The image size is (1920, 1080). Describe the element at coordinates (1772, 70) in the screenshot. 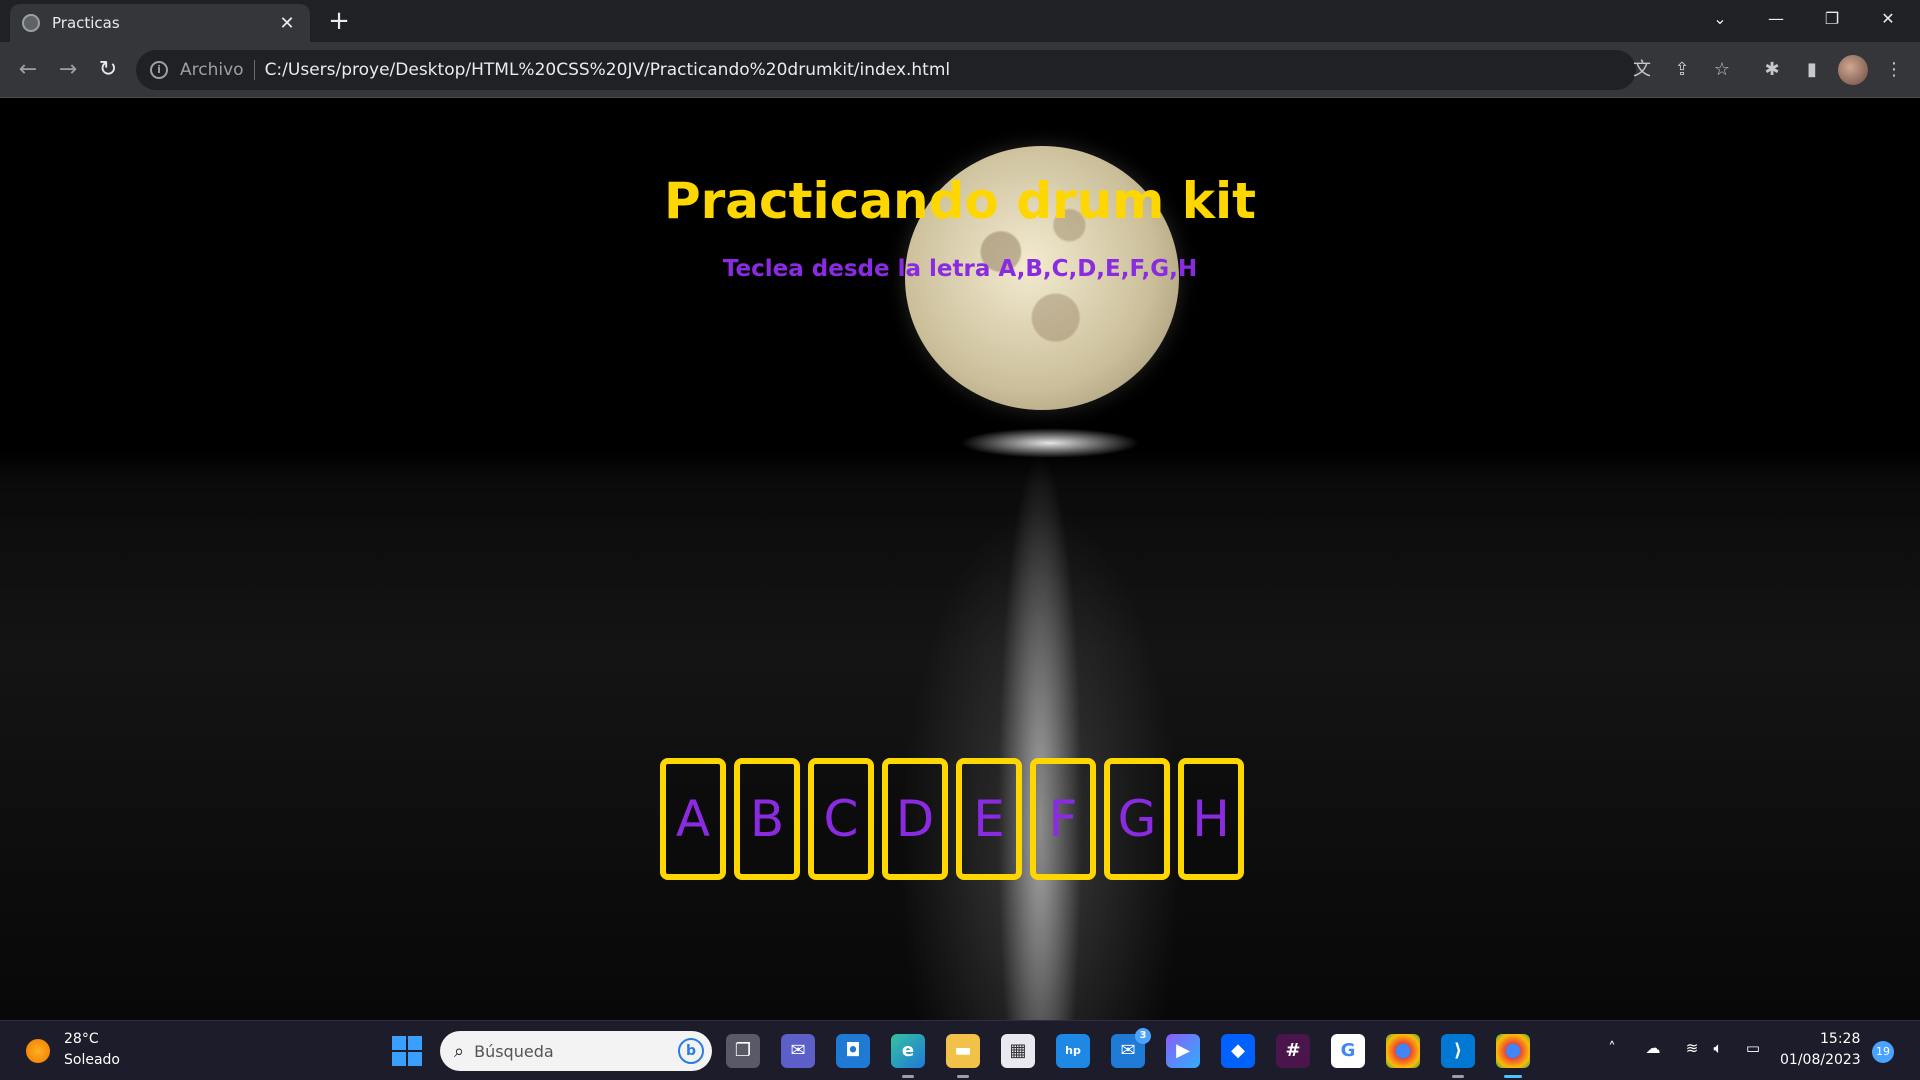

I see `extensions-icon: ✱` at that location.